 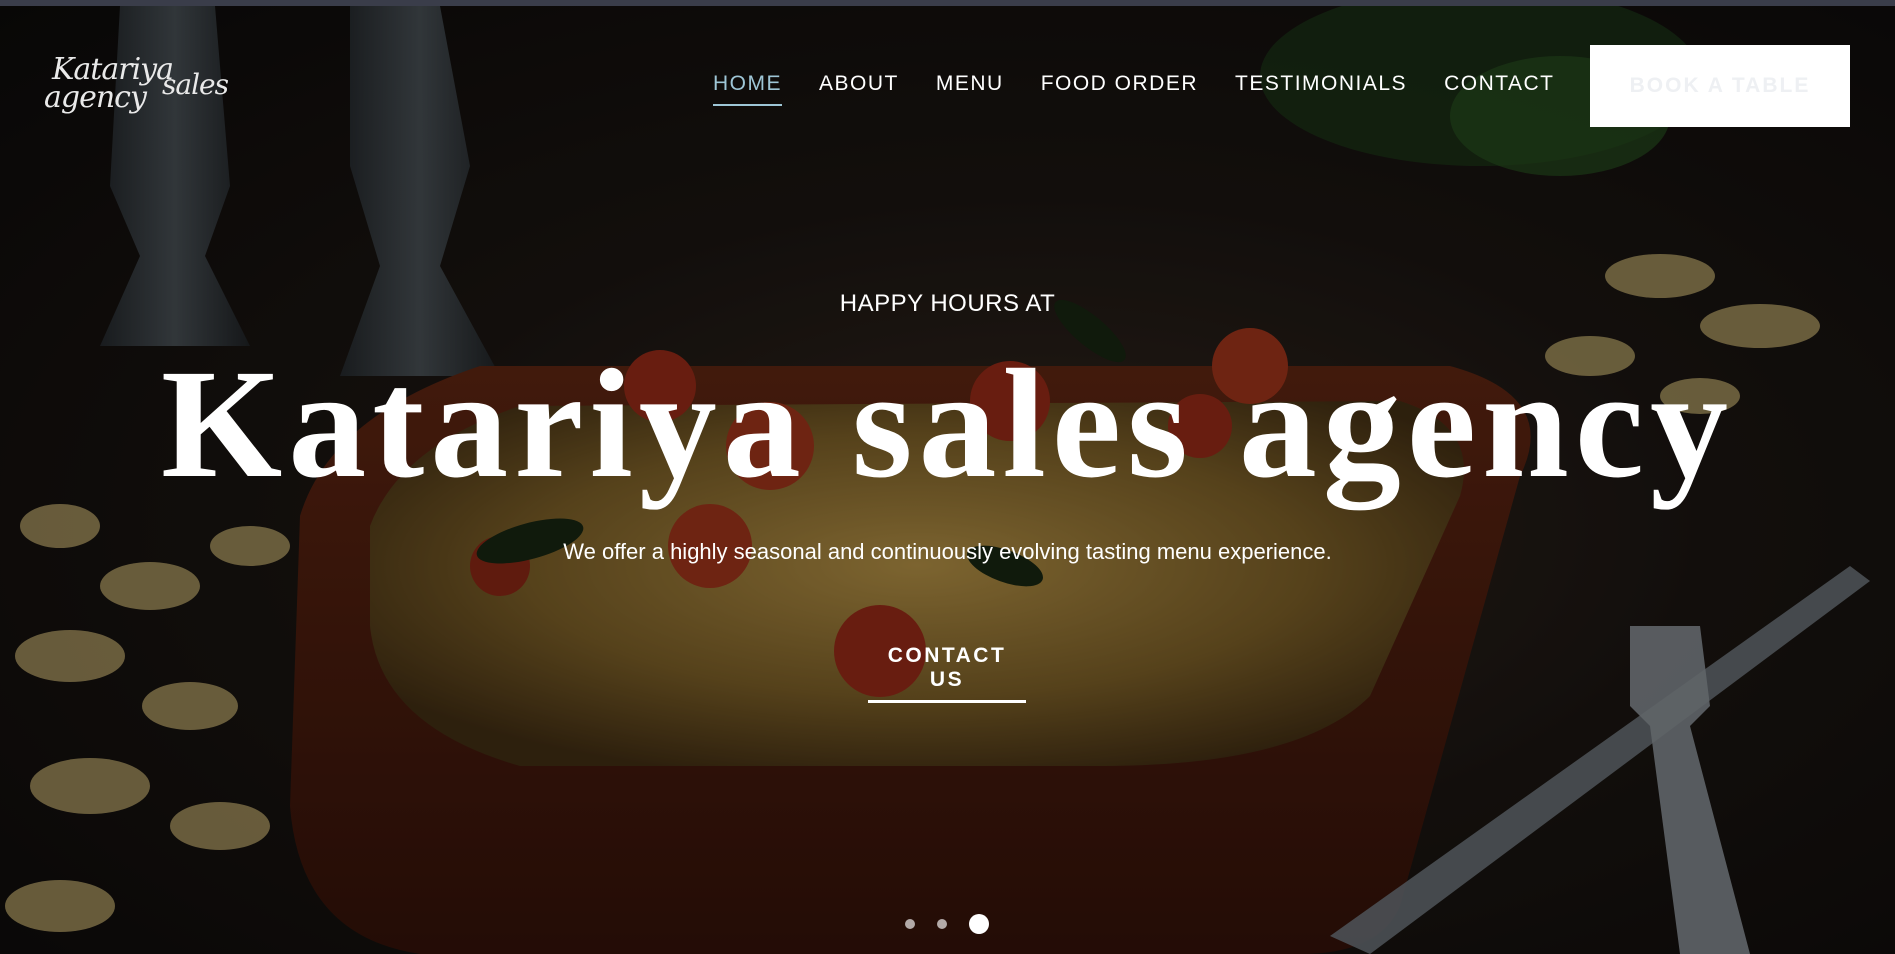 I want to click on hero-kicker: HAPPY HOURS AT, so click(x=947, y=303).